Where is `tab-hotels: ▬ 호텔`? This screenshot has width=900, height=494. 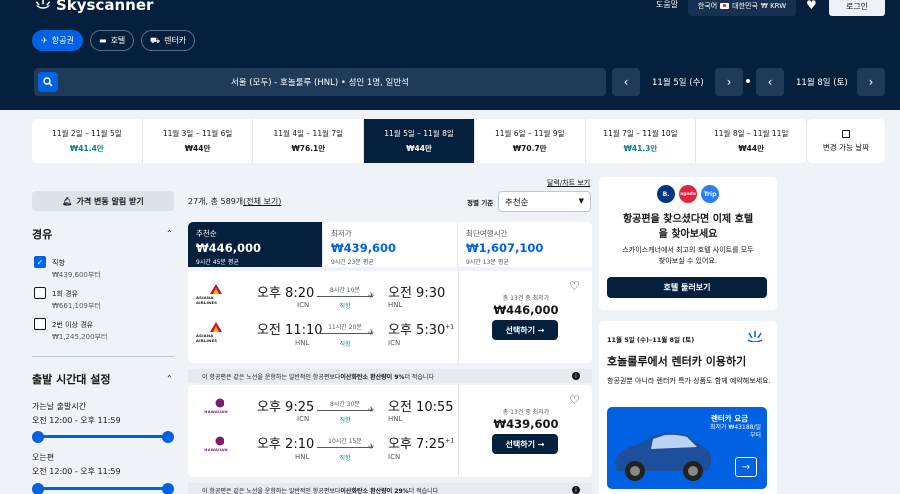 tab-hotels: ▬ 호텔 is located at coordinates (112, 40).